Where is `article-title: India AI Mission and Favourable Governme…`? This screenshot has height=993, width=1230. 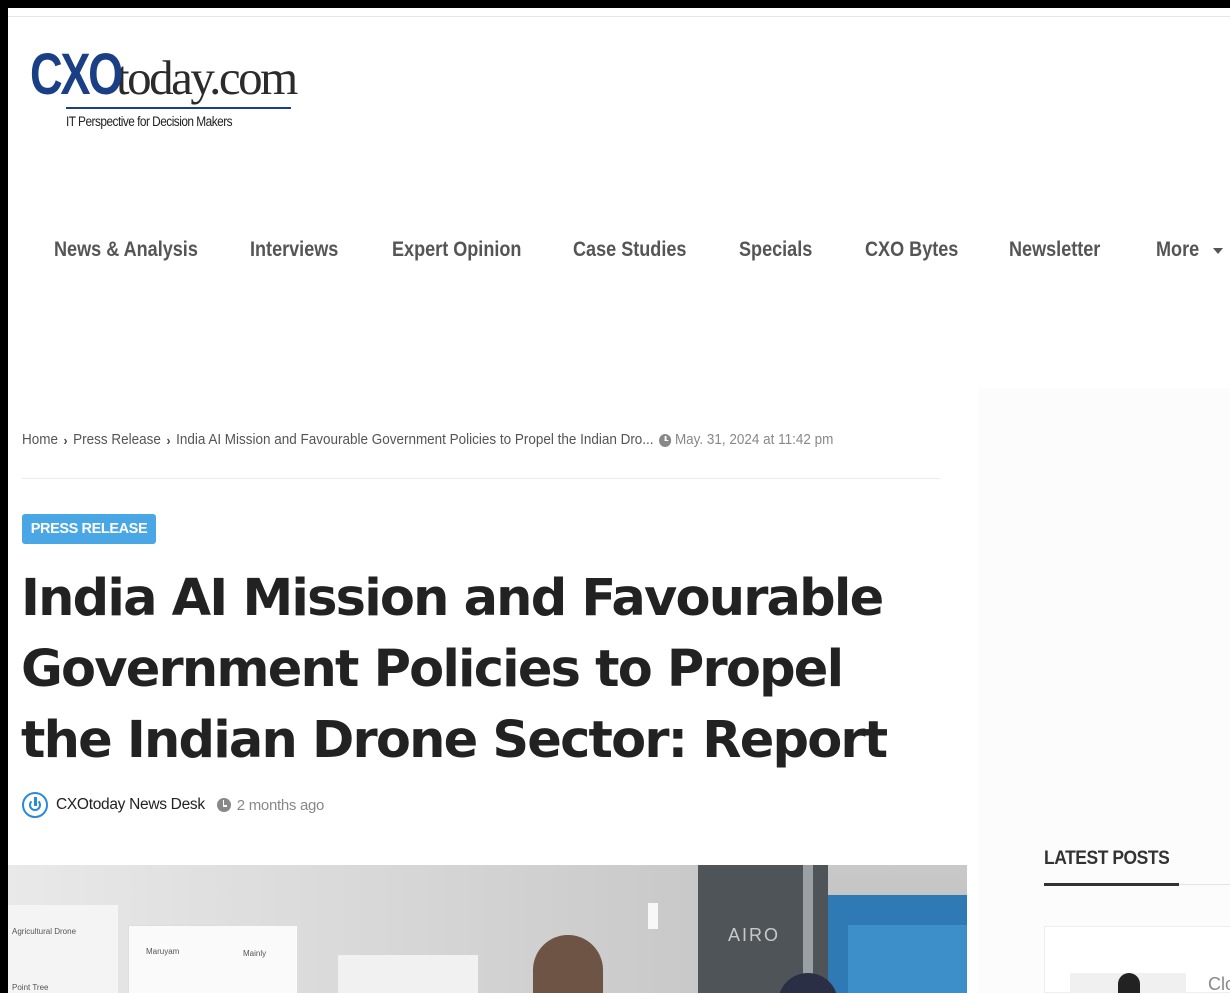
article-title: India AI Mission and Favourable Governme… is located at coordinates (454, 669).